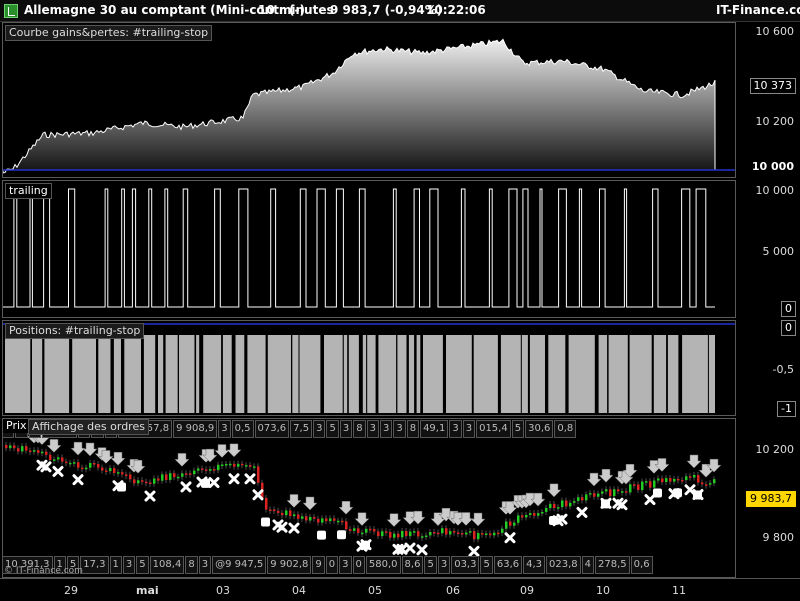 Image resolution: width=800 pixels, height=601 pixels. I want to click on trailing-panel-label: trailing, so click(28, 191).